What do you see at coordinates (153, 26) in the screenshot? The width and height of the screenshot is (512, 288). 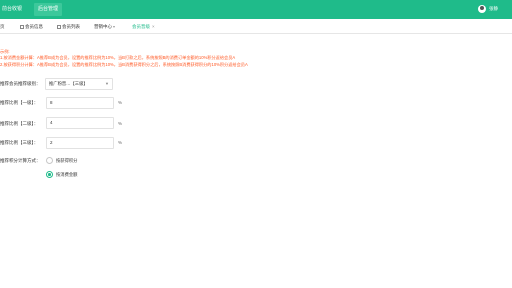 I see `close-icon: ×` at bounding box center [153, 26].